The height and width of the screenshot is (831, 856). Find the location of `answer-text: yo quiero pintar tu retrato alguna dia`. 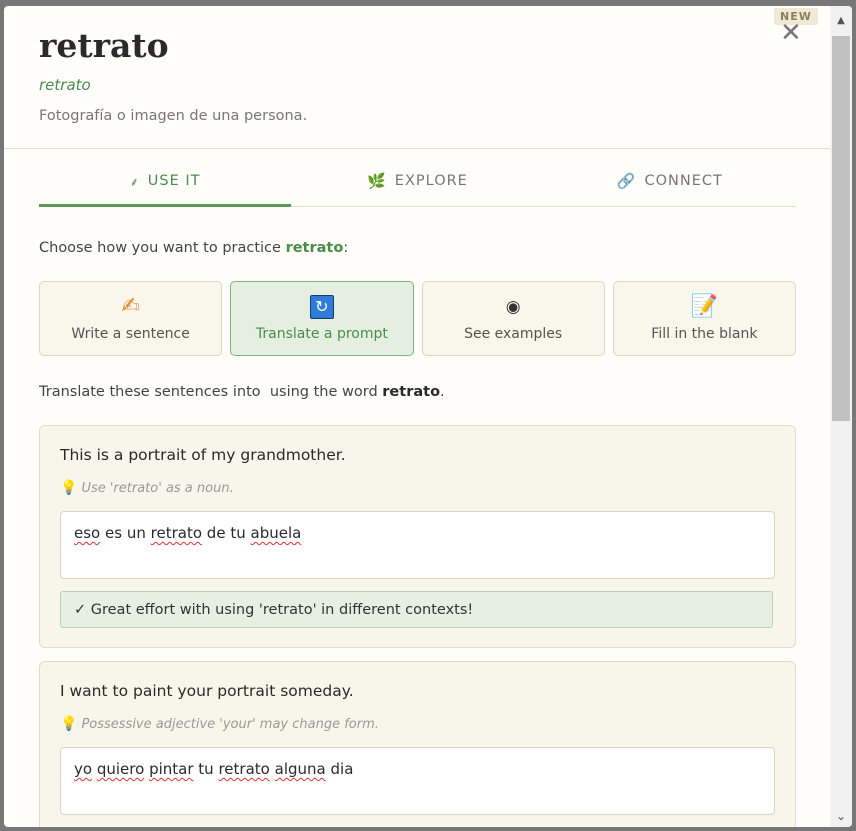

answer-text: yo quiero pintar tu retrato alguna dia is located at coordinates (213, 769).